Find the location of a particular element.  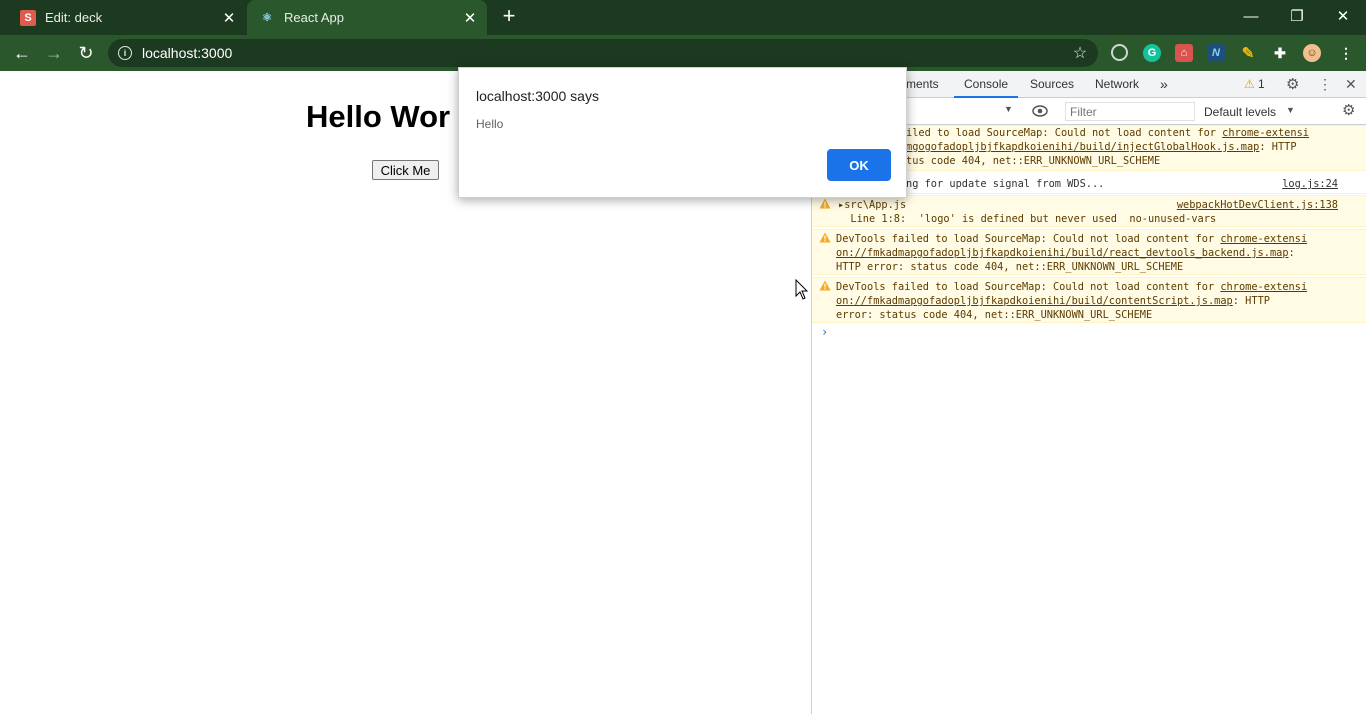

restore-icon: ❐ is located at coordinates (1297, 16).